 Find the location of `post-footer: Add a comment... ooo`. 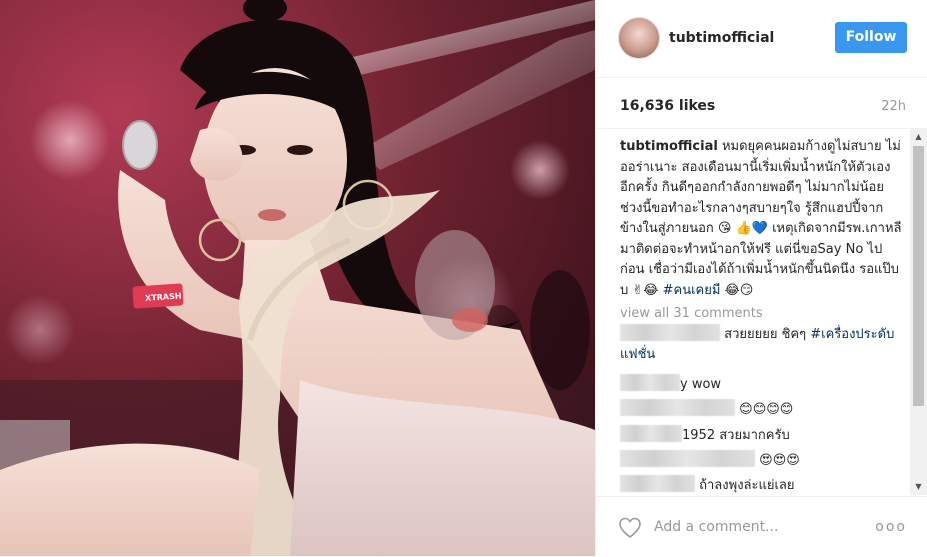

post-footer: Add a comment... ooo is located at coordinates (761, 526).